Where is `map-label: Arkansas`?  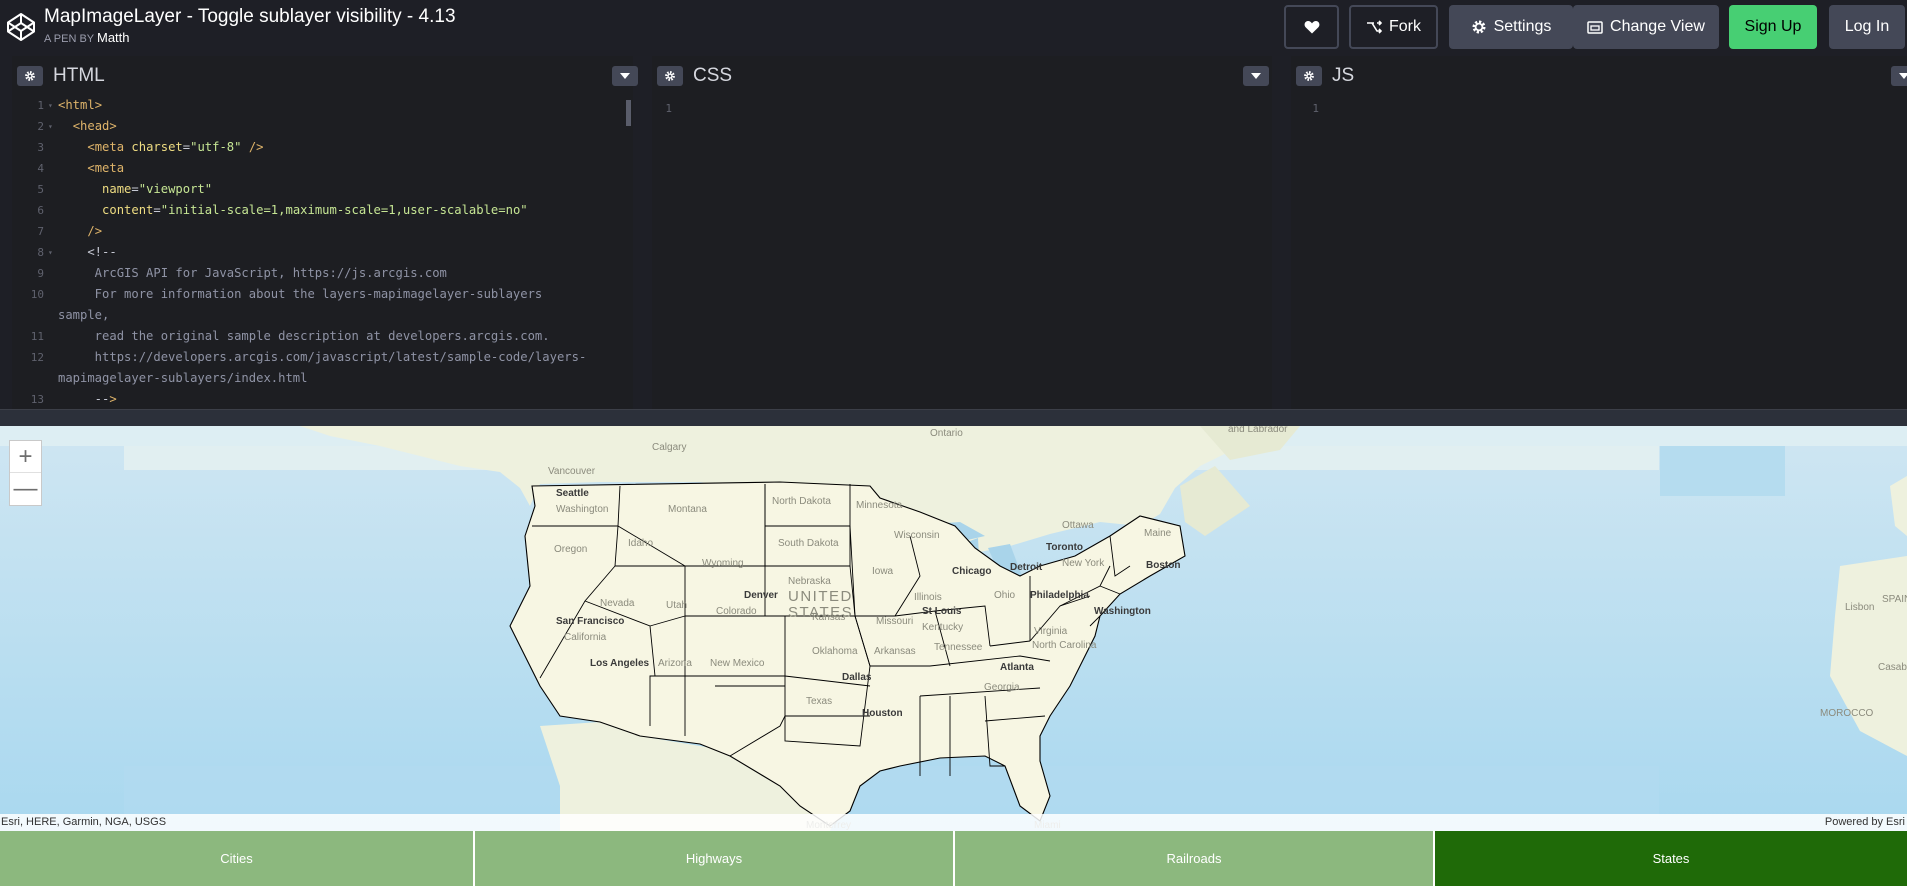
map-label: Arkansas is located at coordinates (895, 651).